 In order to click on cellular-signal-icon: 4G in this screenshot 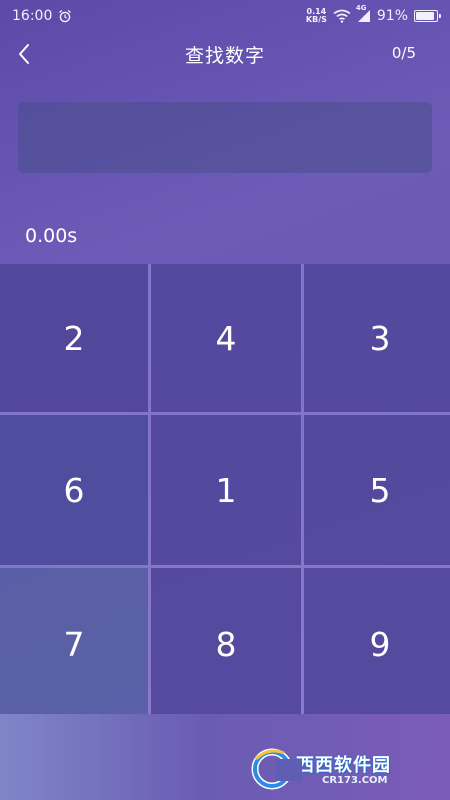, I will do `click(363, 13)`.